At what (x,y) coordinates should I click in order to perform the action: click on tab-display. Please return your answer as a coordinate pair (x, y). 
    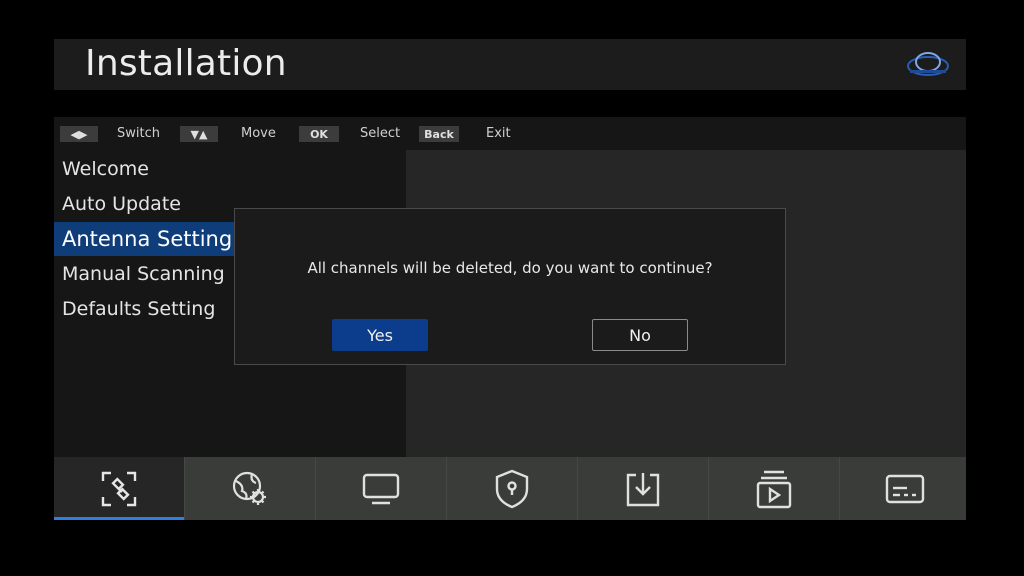
    Looking at the image, I should click on (381, 488).